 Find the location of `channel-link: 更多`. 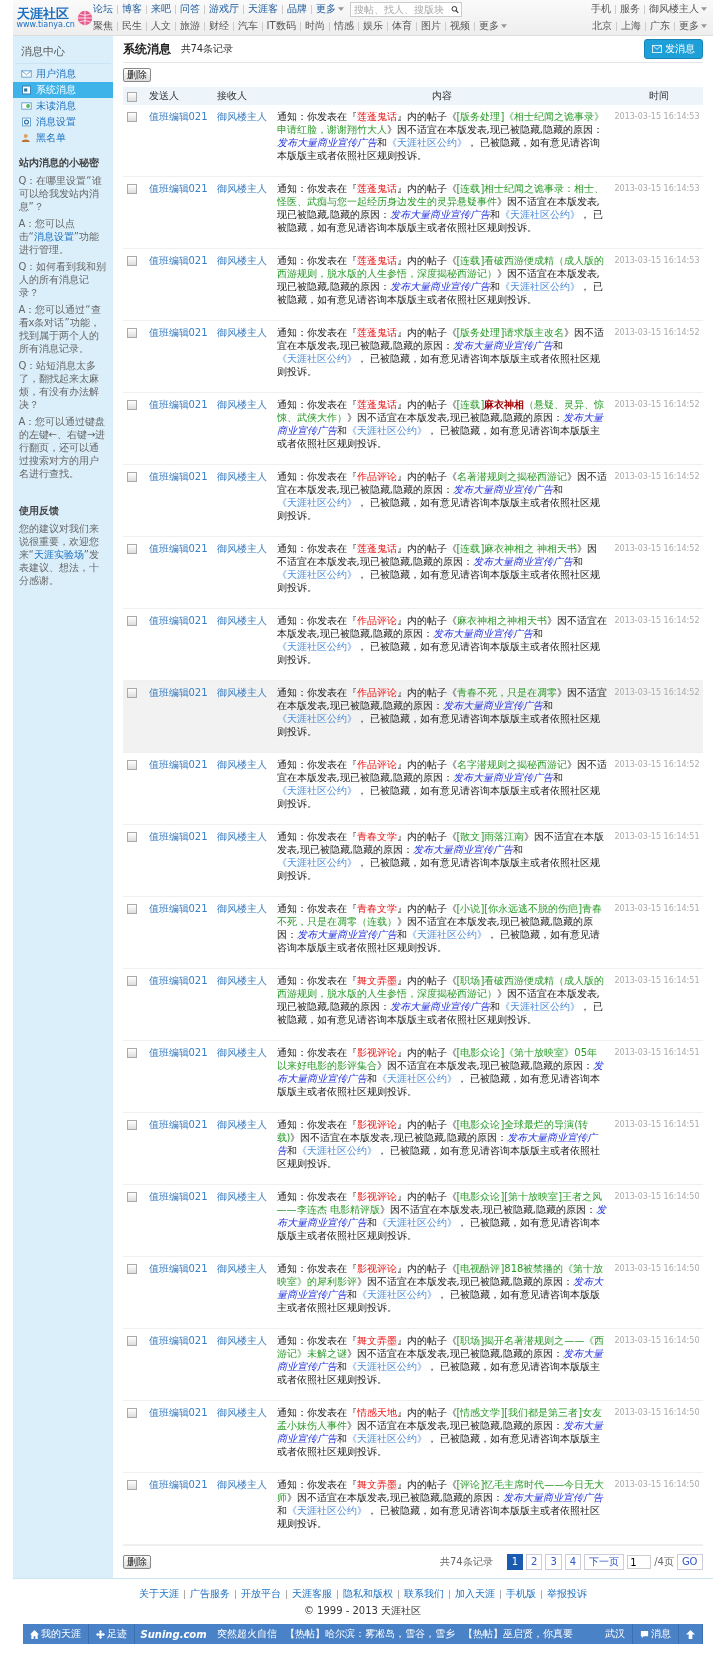

channel-link: 更多 is located at coordinates (492, 26).